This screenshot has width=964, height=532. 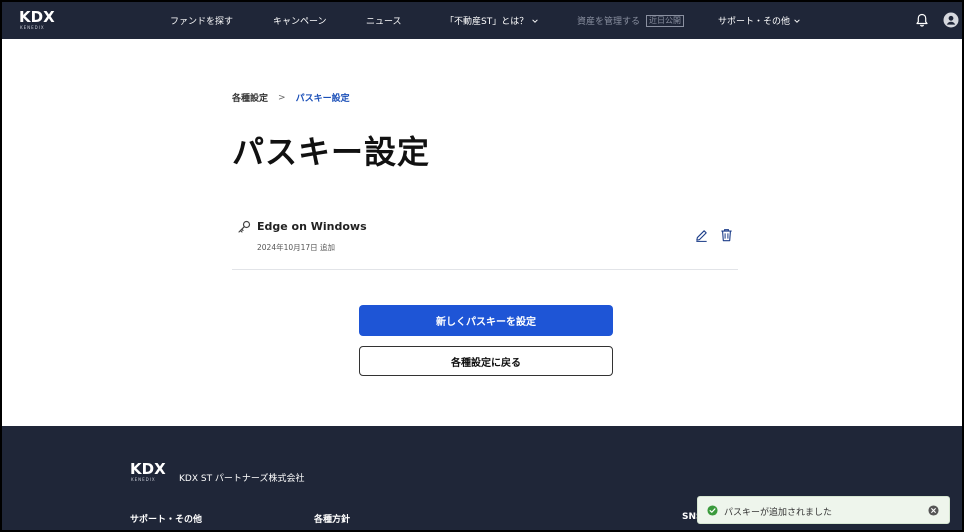 What do you see at coordinates (143, 479) in the screenshot?
I see `footer-logo-sub: KENEDIX` at bounding box center [143, 479].